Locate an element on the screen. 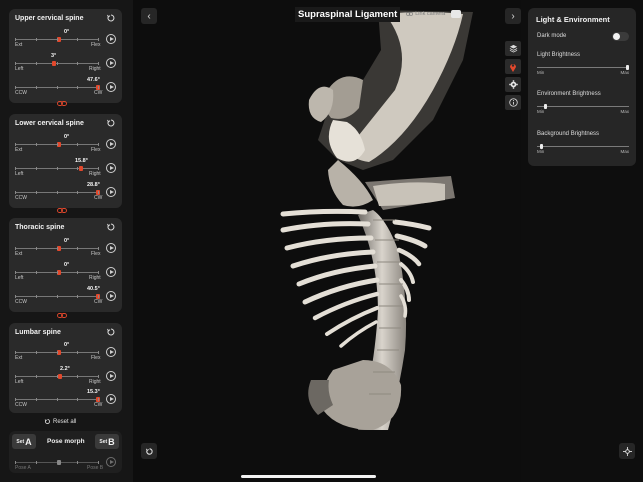  layers-button is located at coordinates (513, 48).